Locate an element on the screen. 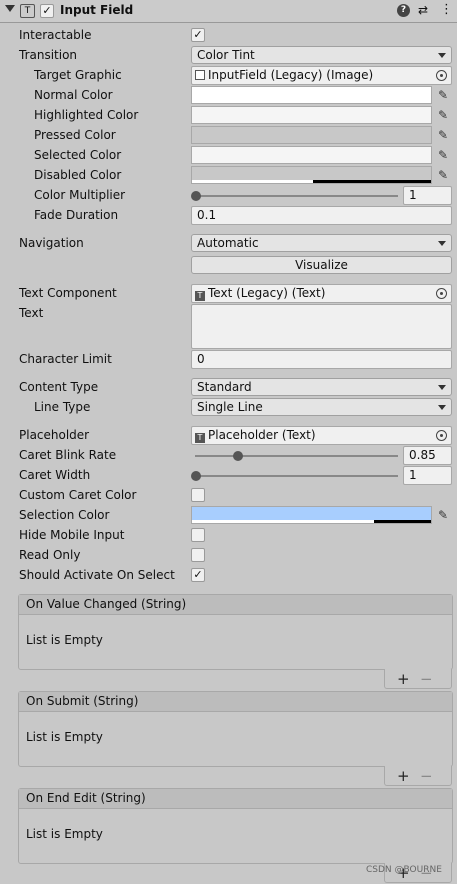  hide-mobile-input-checkbox is located at coordinates (198, 535).